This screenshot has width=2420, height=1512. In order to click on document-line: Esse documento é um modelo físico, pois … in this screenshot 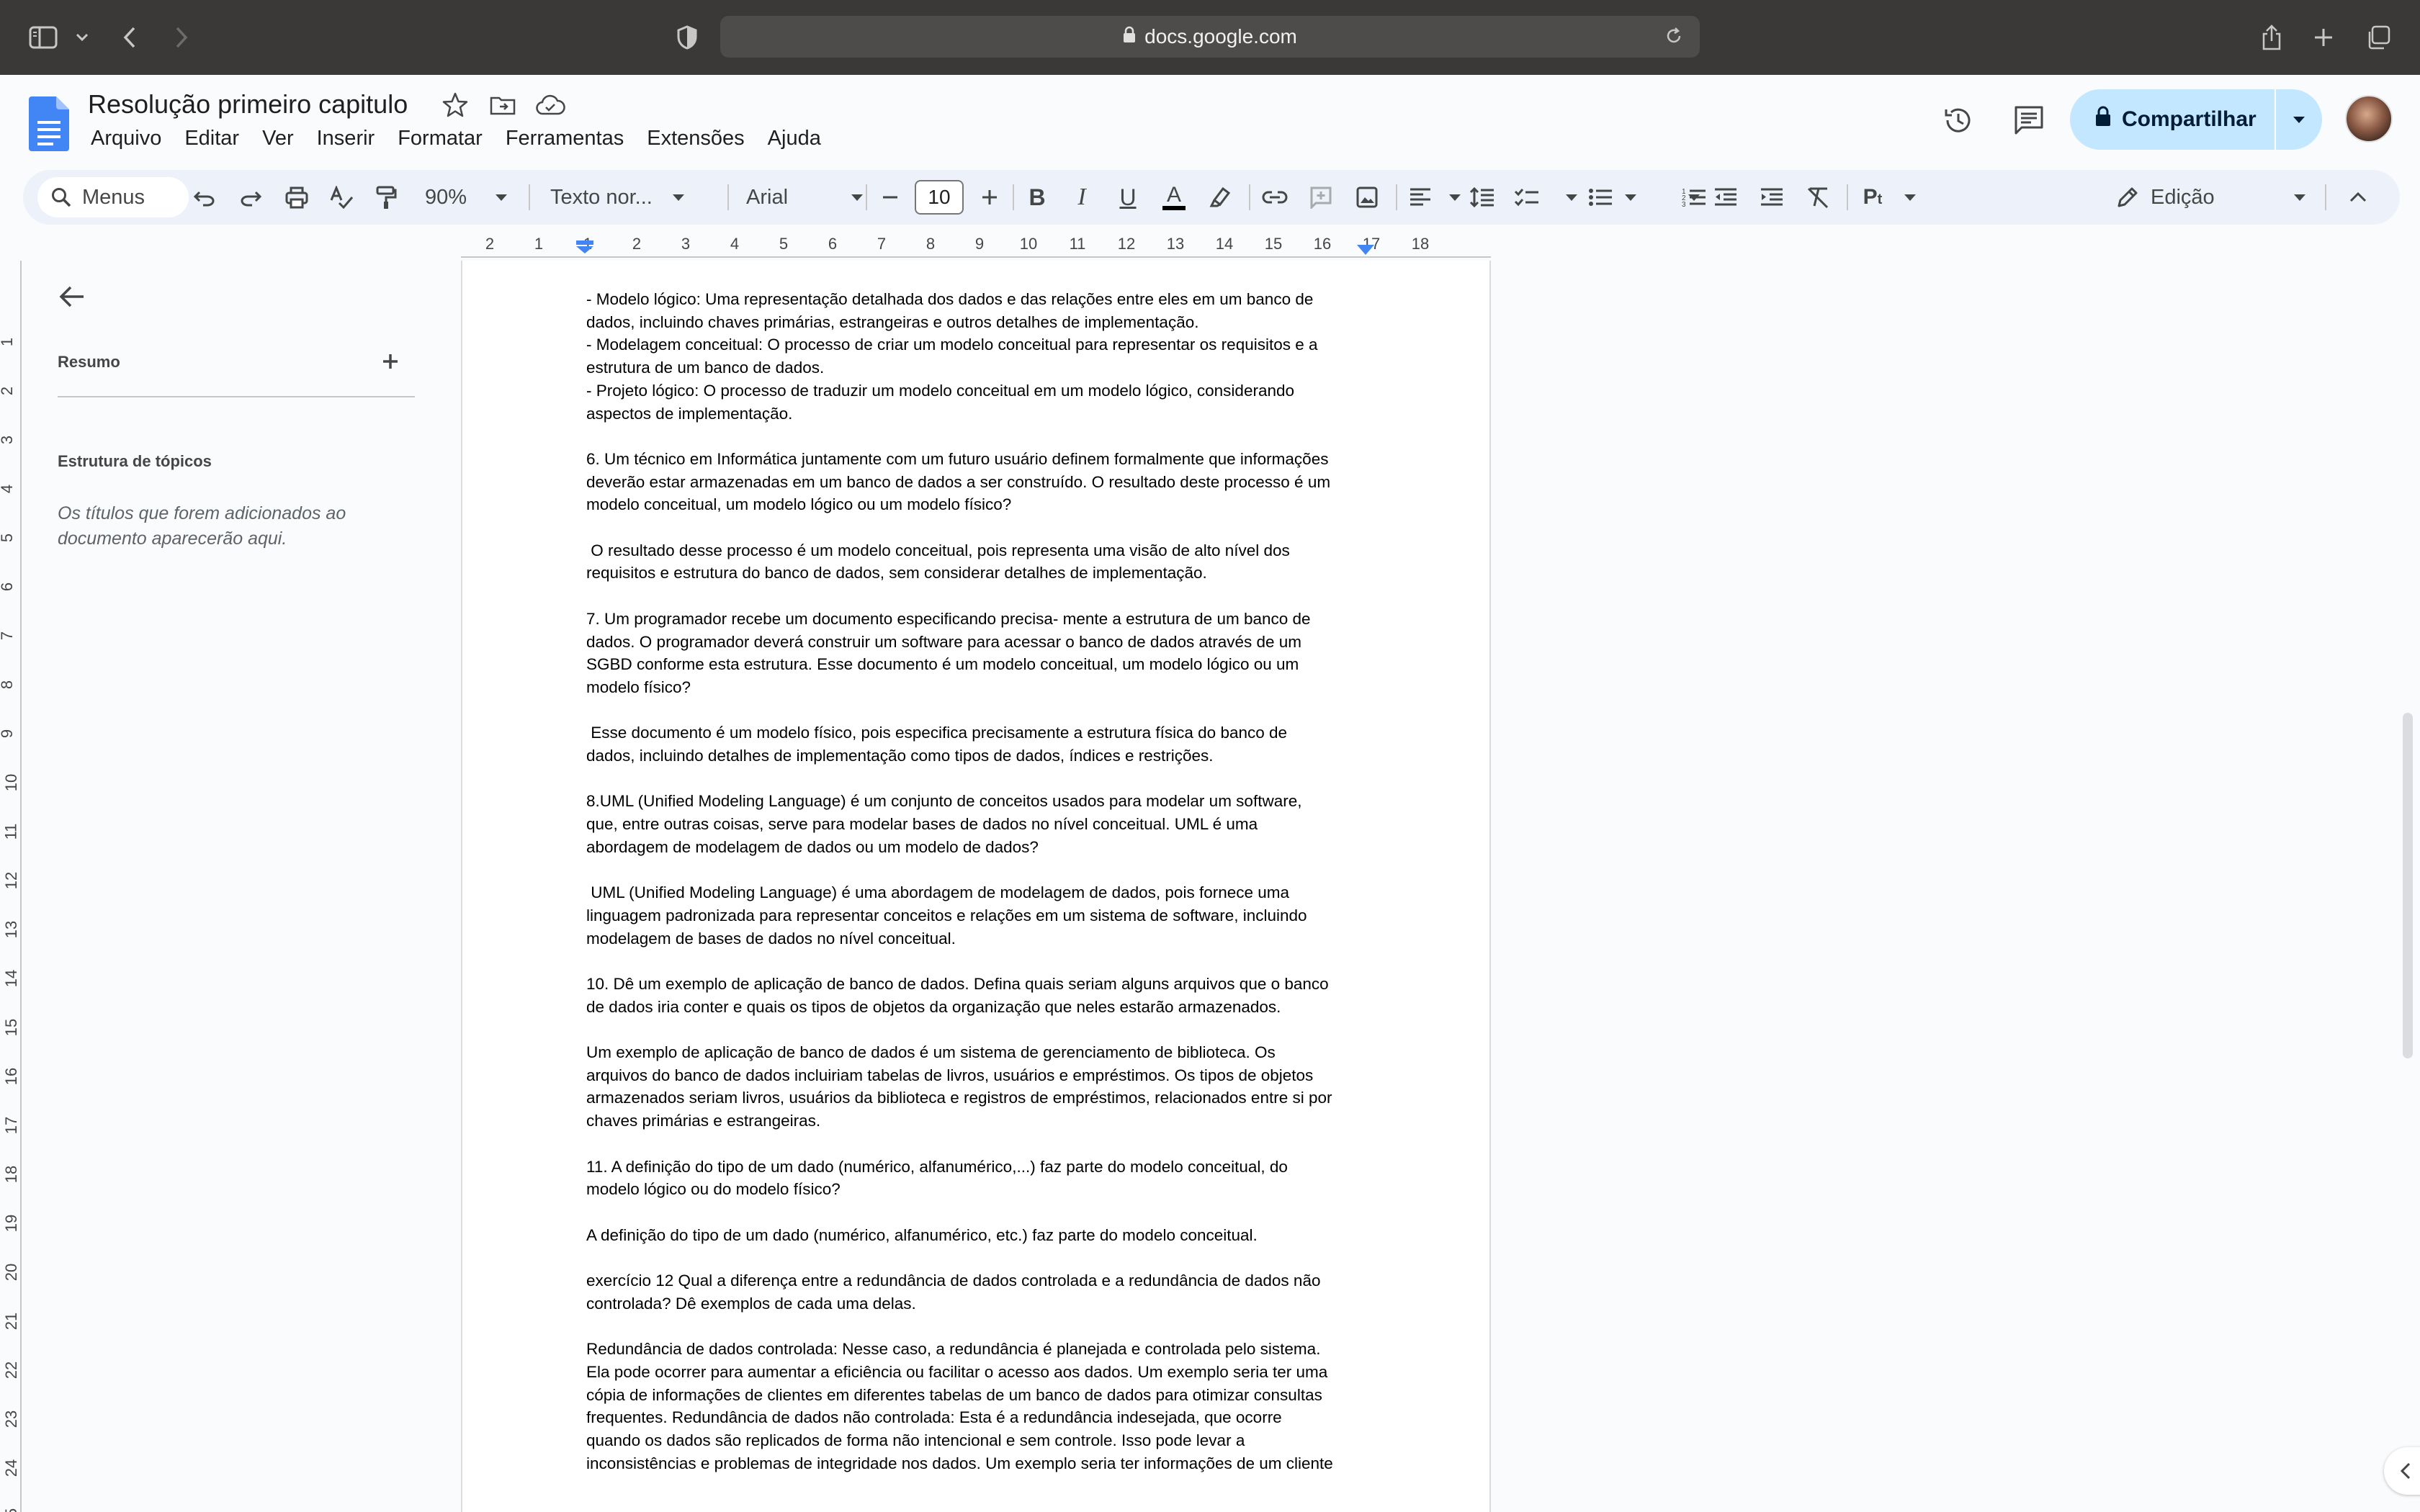, I will do `click(982, 732)`.